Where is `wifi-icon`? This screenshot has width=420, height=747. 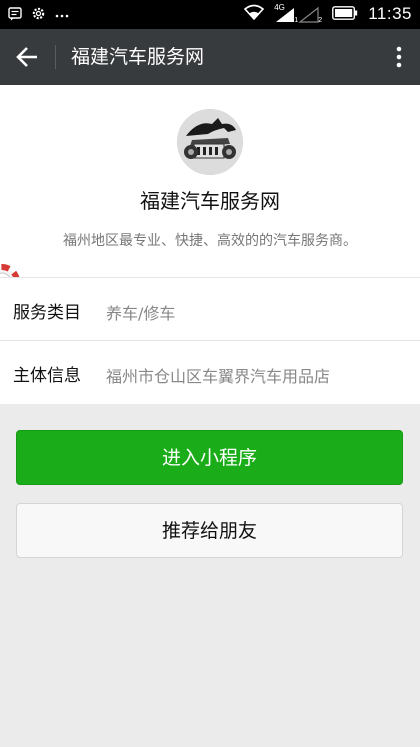 wifi-icon is located at coordinates (254, 14).